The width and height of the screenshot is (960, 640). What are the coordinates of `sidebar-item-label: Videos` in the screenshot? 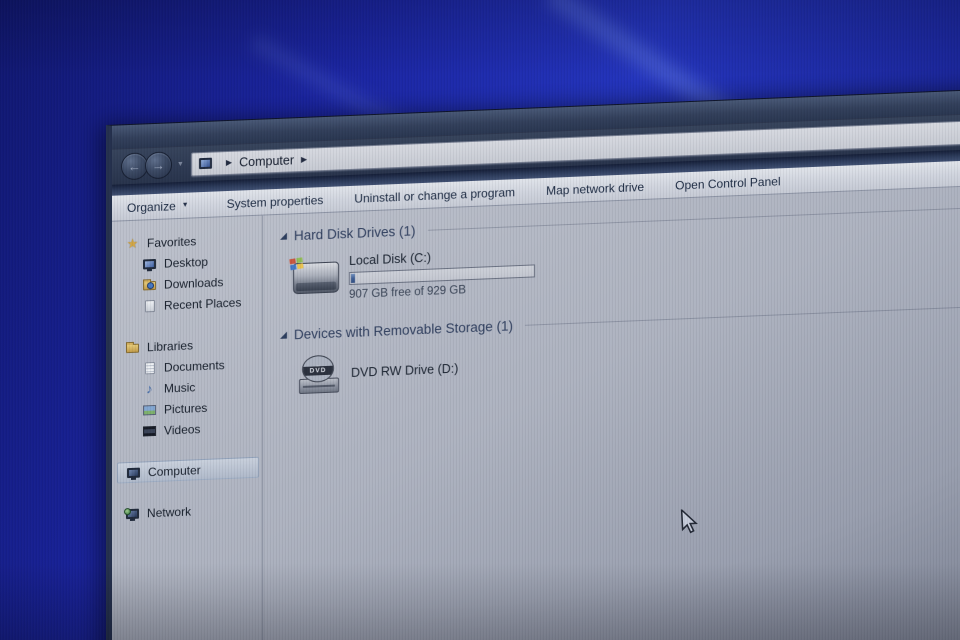 It's located at (182, 429).